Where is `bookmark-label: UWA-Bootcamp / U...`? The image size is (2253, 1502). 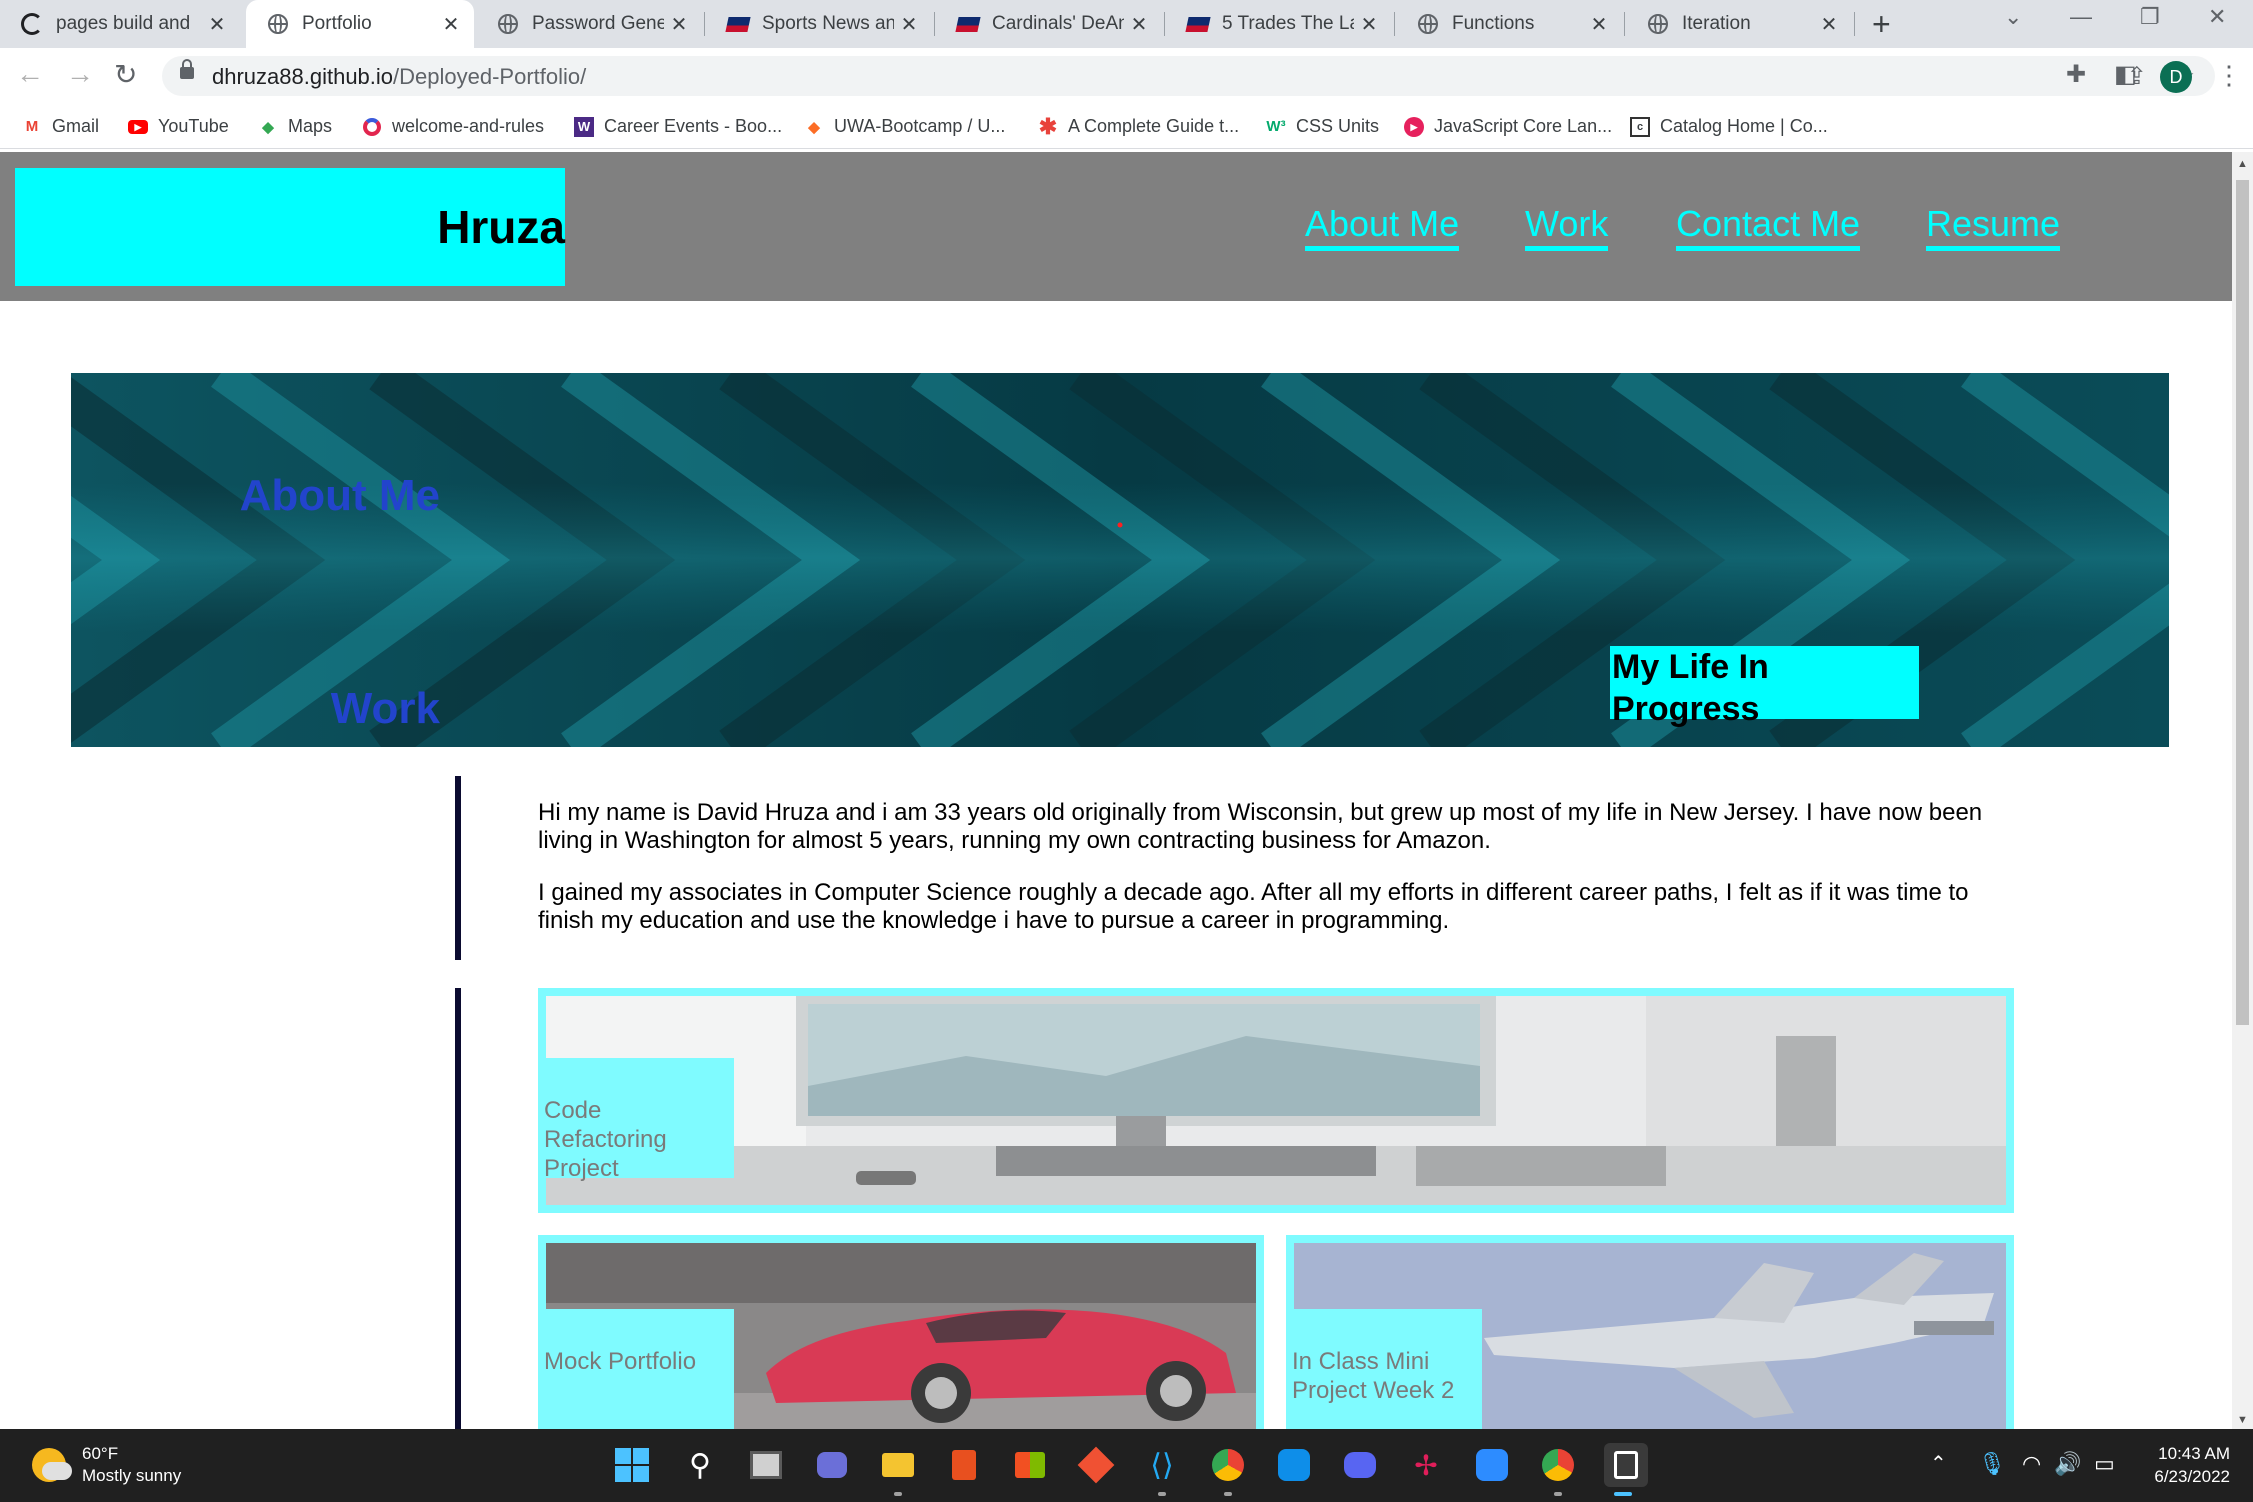
bookmark-label: UWA-Bootcamp / U... is located at coordinates (920, 126).